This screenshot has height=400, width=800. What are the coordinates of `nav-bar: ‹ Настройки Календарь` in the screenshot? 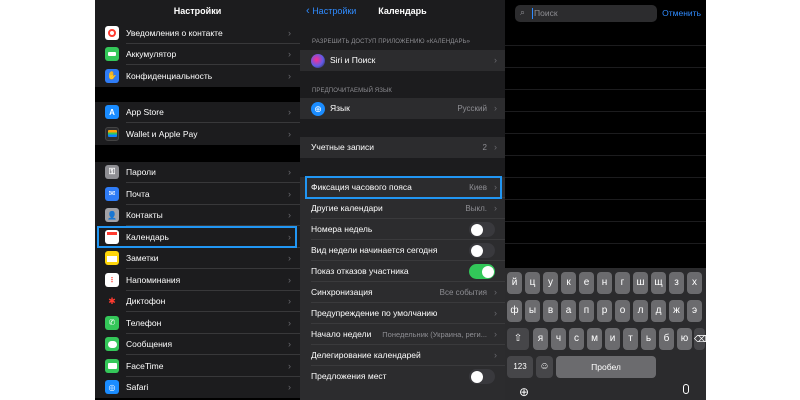 It's located at (402, 12).